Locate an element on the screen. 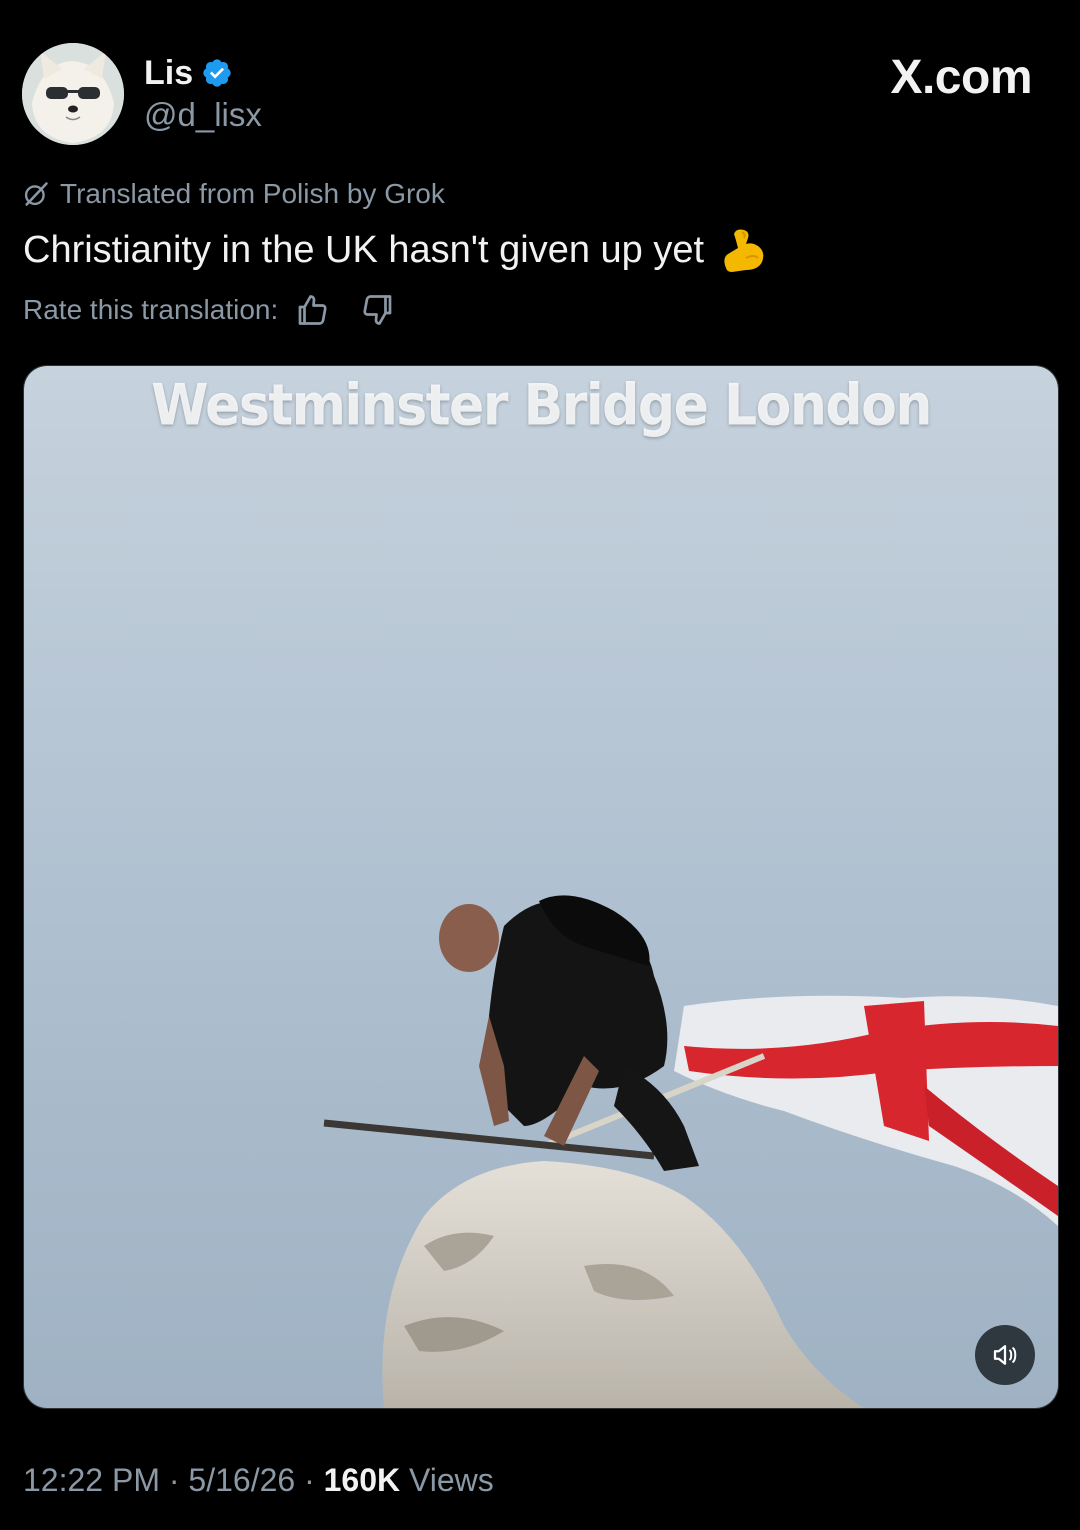 Image resolution: width=1080 pixels, height=1530 pixels. volume-icon is located at coordinates (1005, 1355).